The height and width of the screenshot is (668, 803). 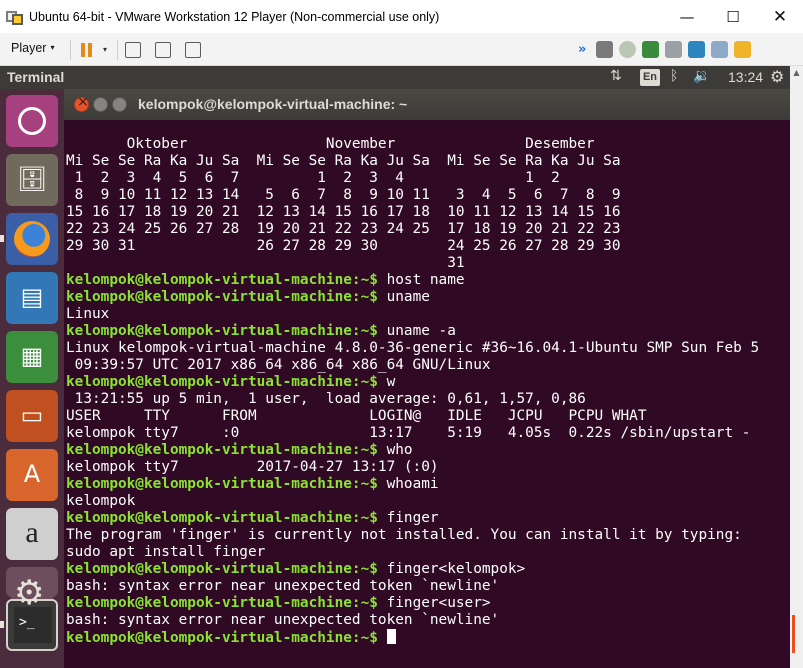 I want to click on command: uname -a, so click(x=421, y=331).